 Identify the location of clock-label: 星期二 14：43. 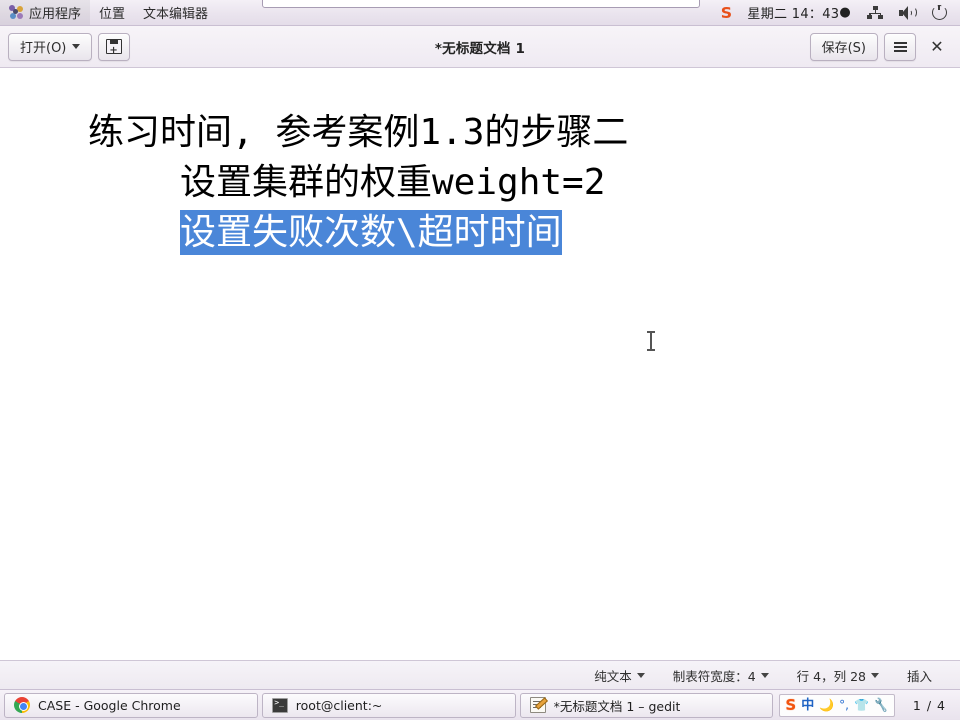
(793, 14).